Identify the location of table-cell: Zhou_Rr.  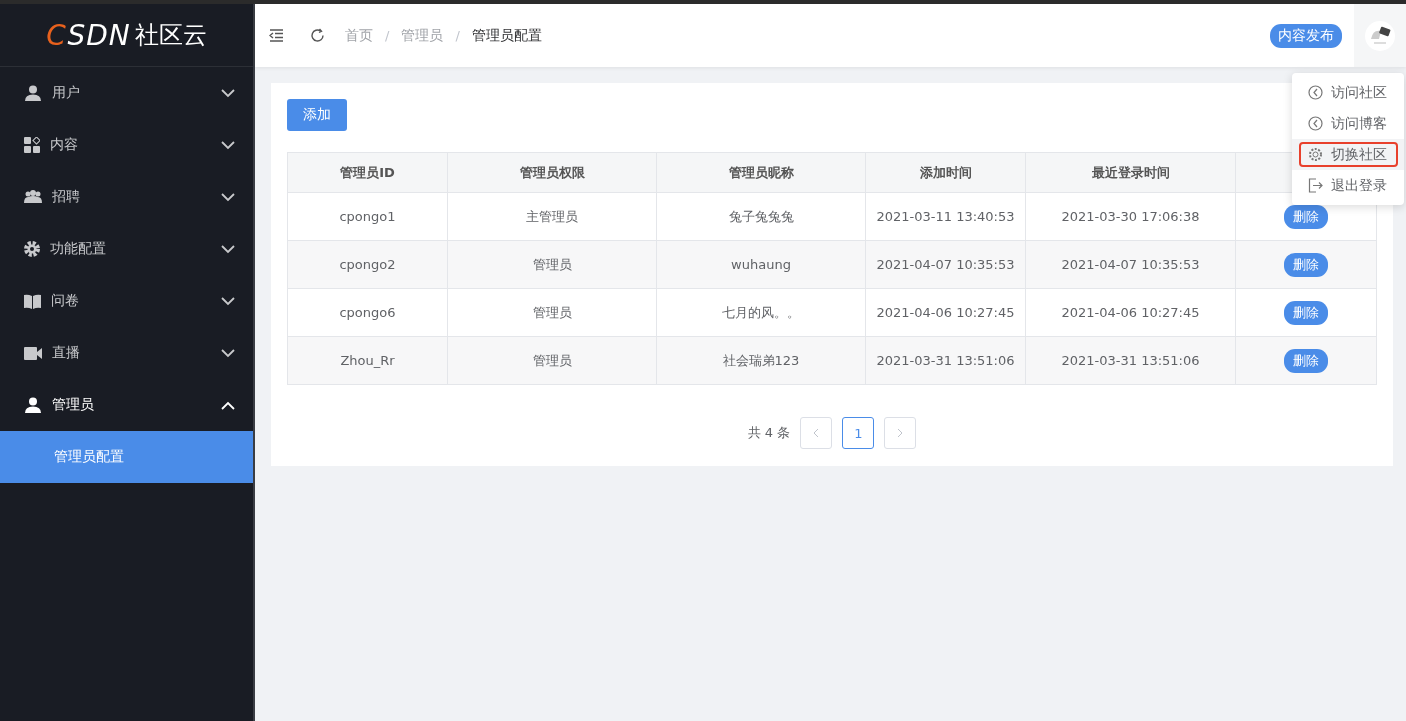
(367, 360).